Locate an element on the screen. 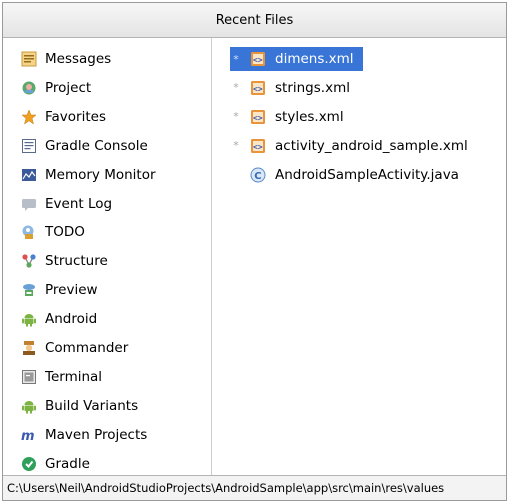  tool-window-label: Gradle is located at coordinates (67, 463).